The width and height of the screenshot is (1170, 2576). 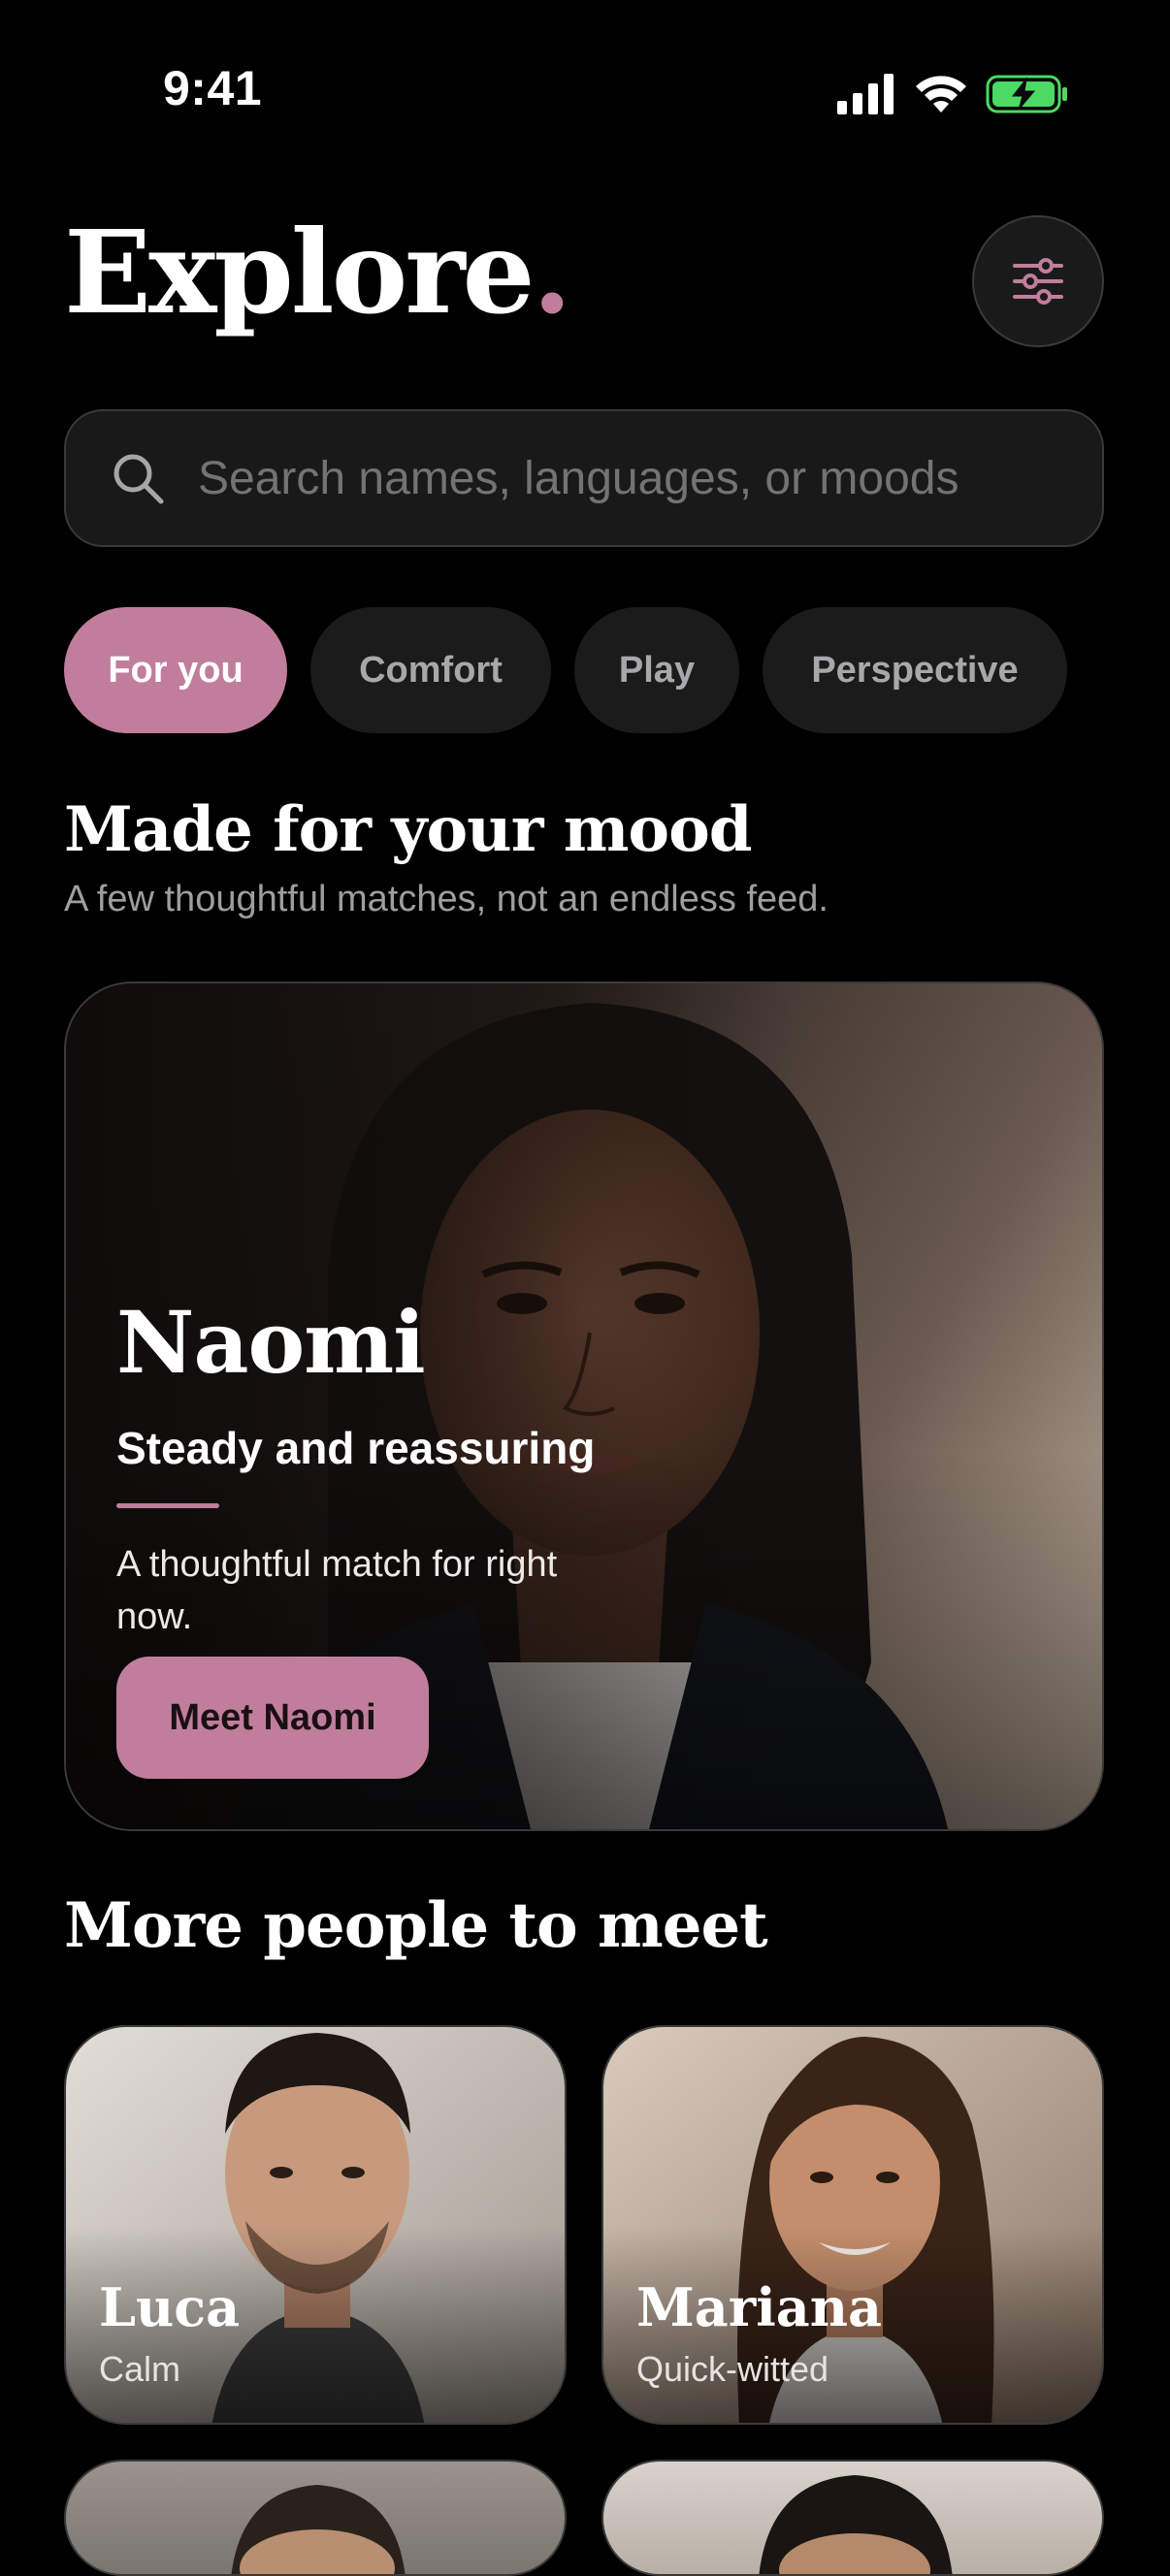 What do you see at coordinates (416, 1925) in the screenshot?
I see `more-heading: More people to meet` at bounding box center [416, 1925].